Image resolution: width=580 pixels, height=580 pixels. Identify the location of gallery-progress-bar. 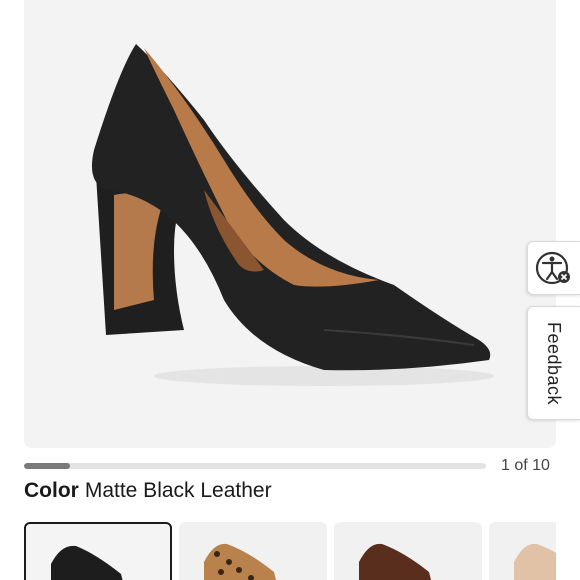
(255, 466).